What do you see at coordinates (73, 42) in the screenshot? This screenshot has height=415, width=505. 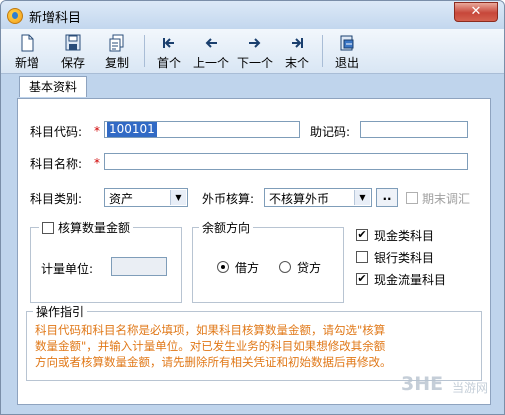 I see `save-icon` at bounding box center [73, 42].